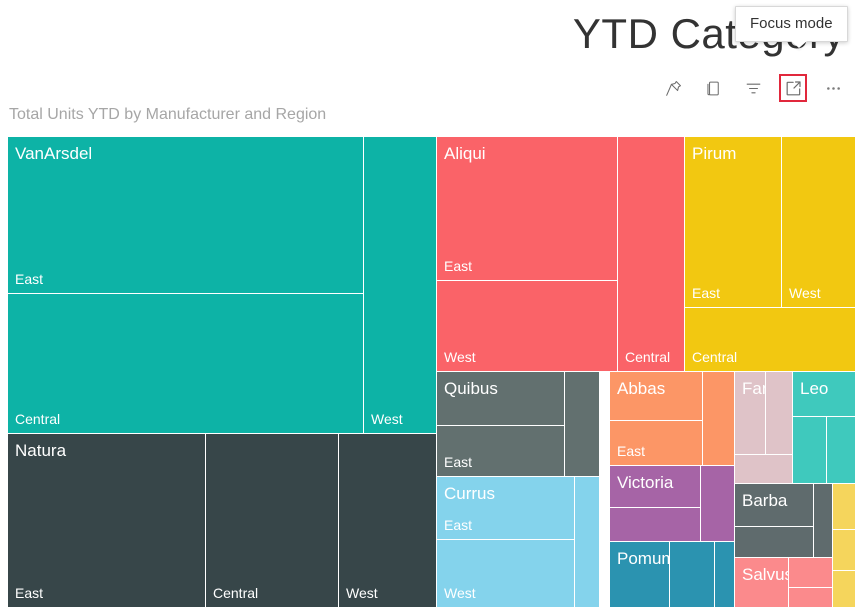 The height and width of the screenshot is (607, 855). I want to click on treemap-tile: Victoria, so click(655, 486).